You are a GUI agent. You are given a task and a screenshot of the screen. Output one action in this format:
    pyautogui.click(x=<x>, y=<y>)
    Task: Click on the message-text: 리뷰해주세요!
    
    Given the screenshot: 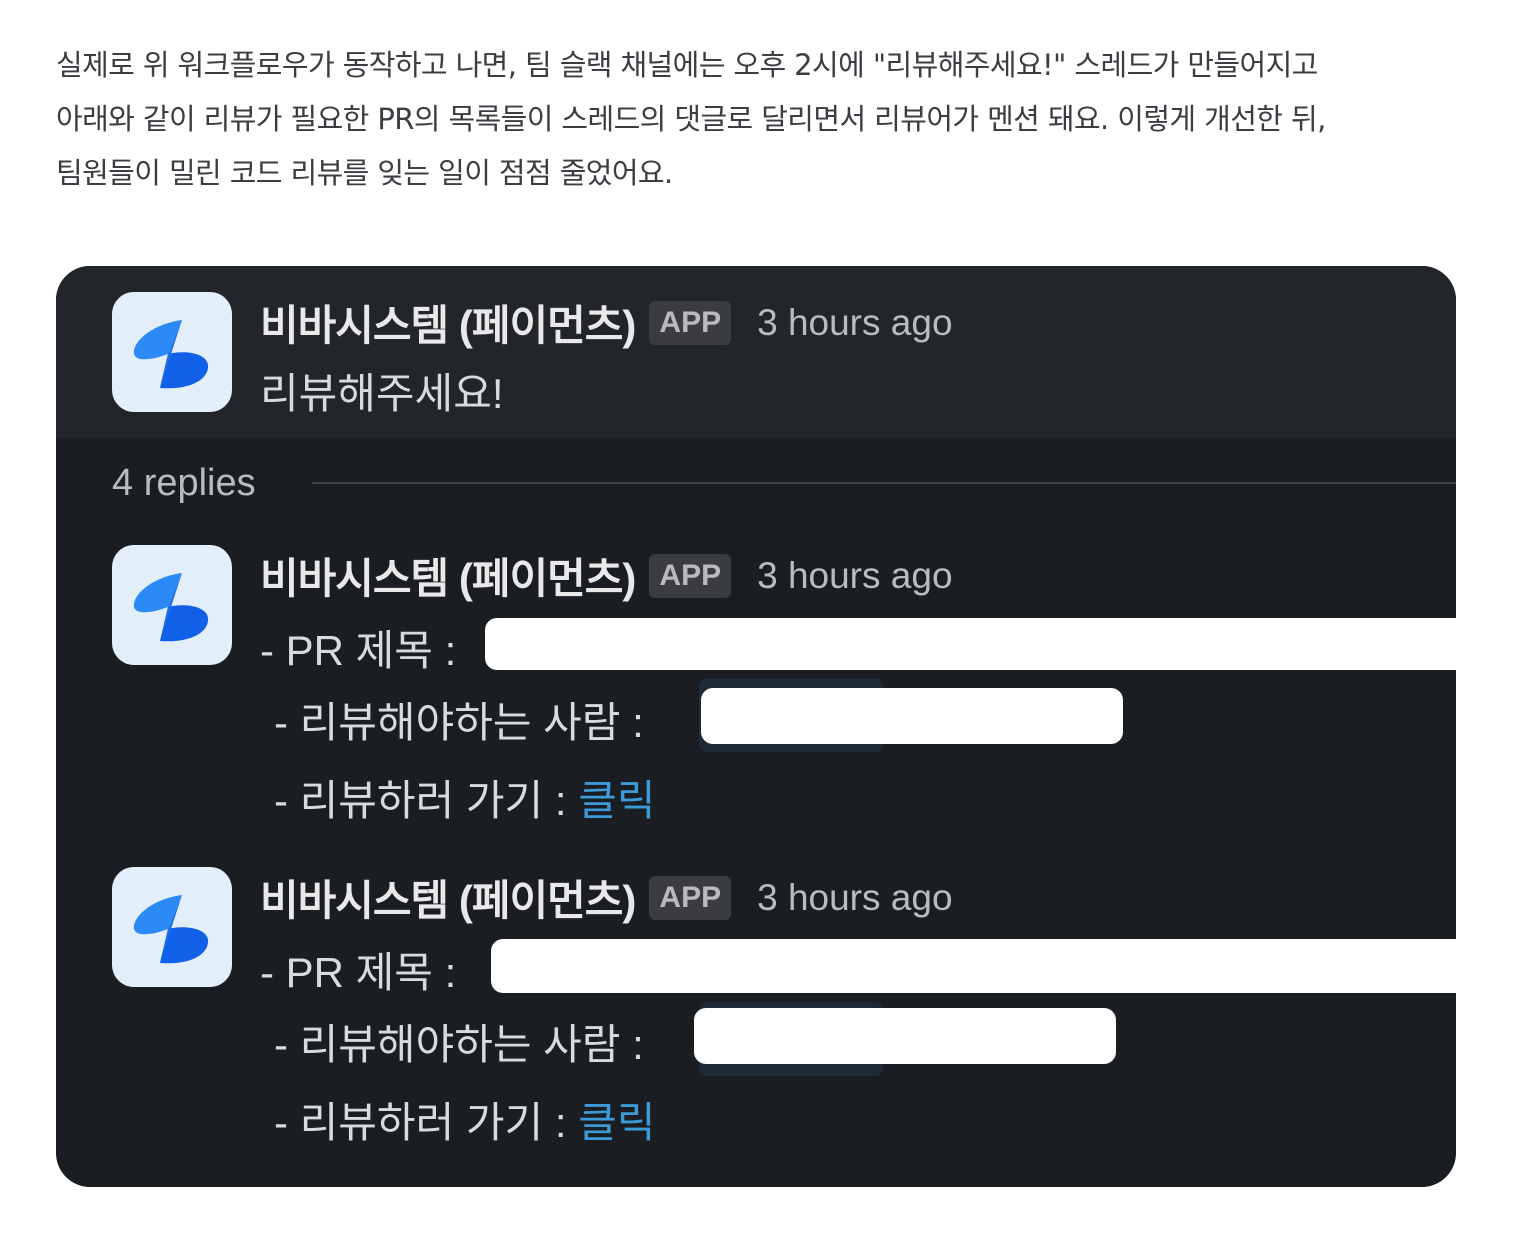 What is the action you would take?
    pyautogui.click(x=382, y=393)
    